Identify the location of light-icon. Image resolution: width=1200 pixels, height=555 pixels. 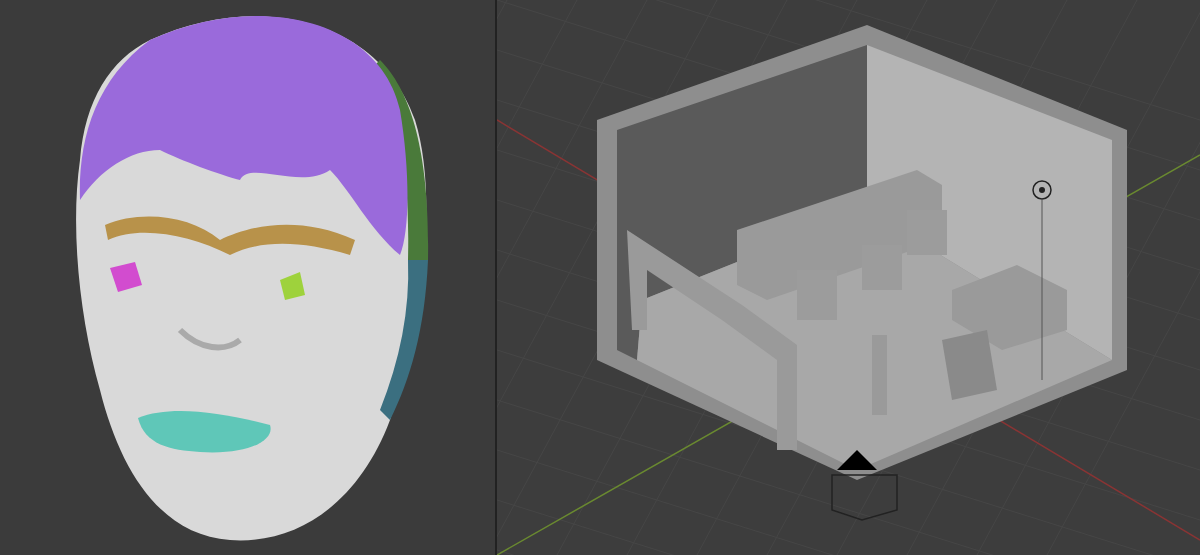
(1042, 280).